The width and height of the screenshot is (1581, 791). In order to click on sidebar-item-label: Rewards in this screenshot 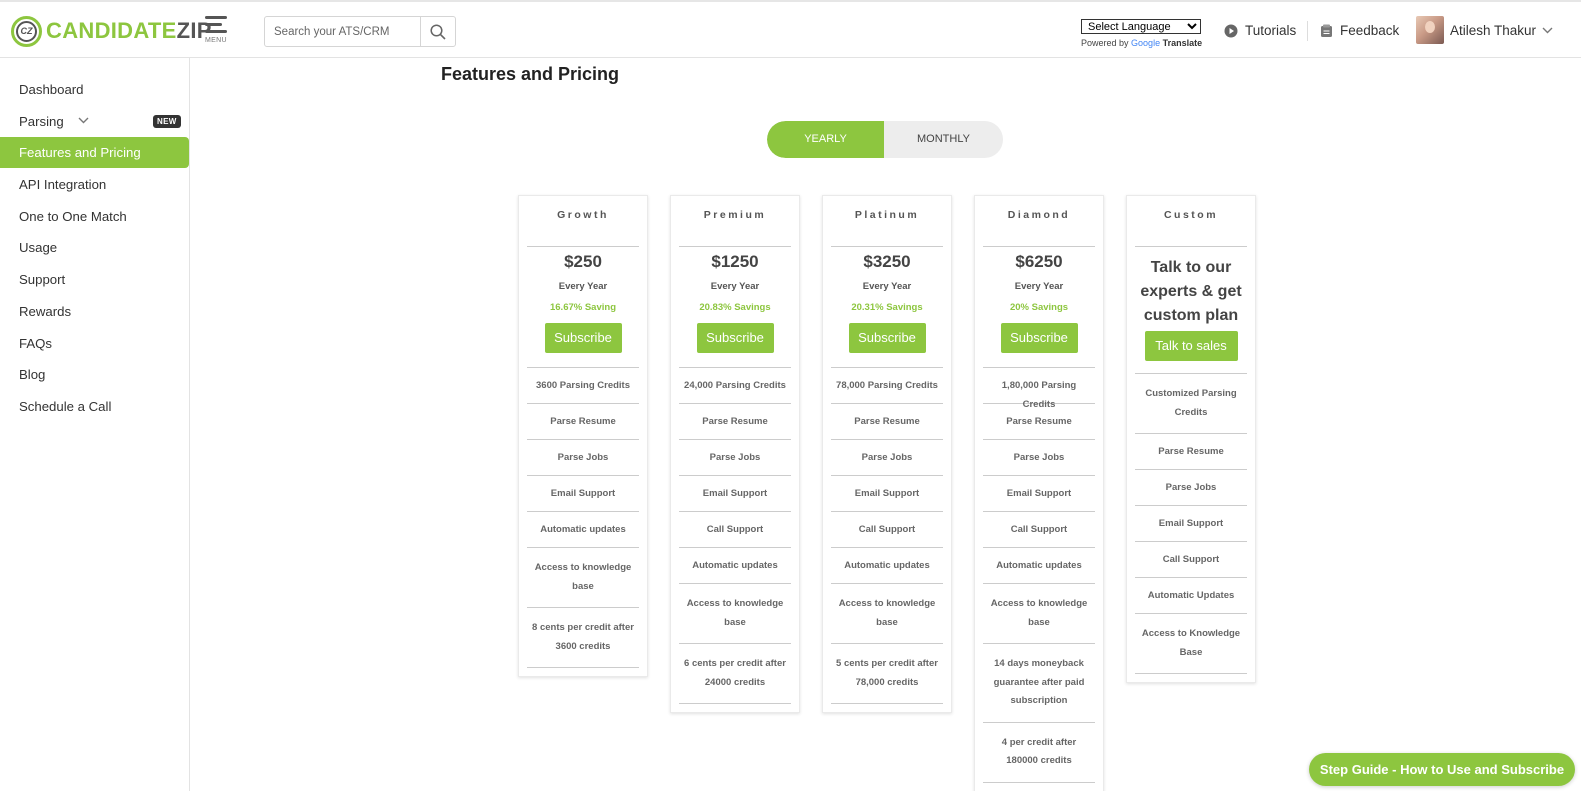, I will do `click(45, 311)`.